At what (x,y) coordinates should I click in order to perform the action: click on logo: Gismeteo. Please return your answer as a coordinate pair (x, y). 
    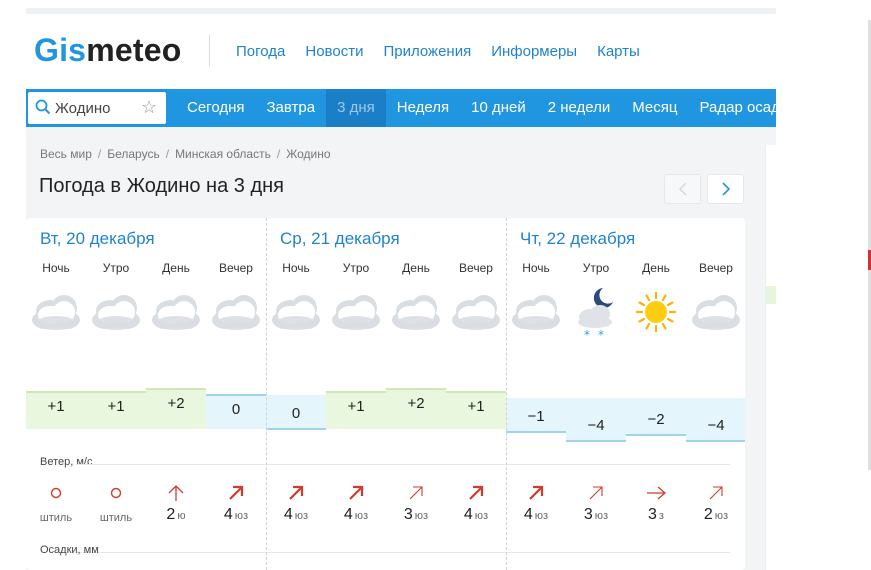
    Looking at the image, I should click on (107, 50).